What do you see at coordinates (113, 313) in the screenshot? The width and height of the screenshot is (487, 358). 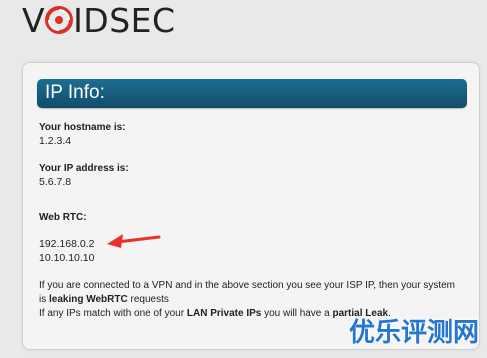 I see `note-text: If any IPs match with one of your` at bounding box center [113, 313].